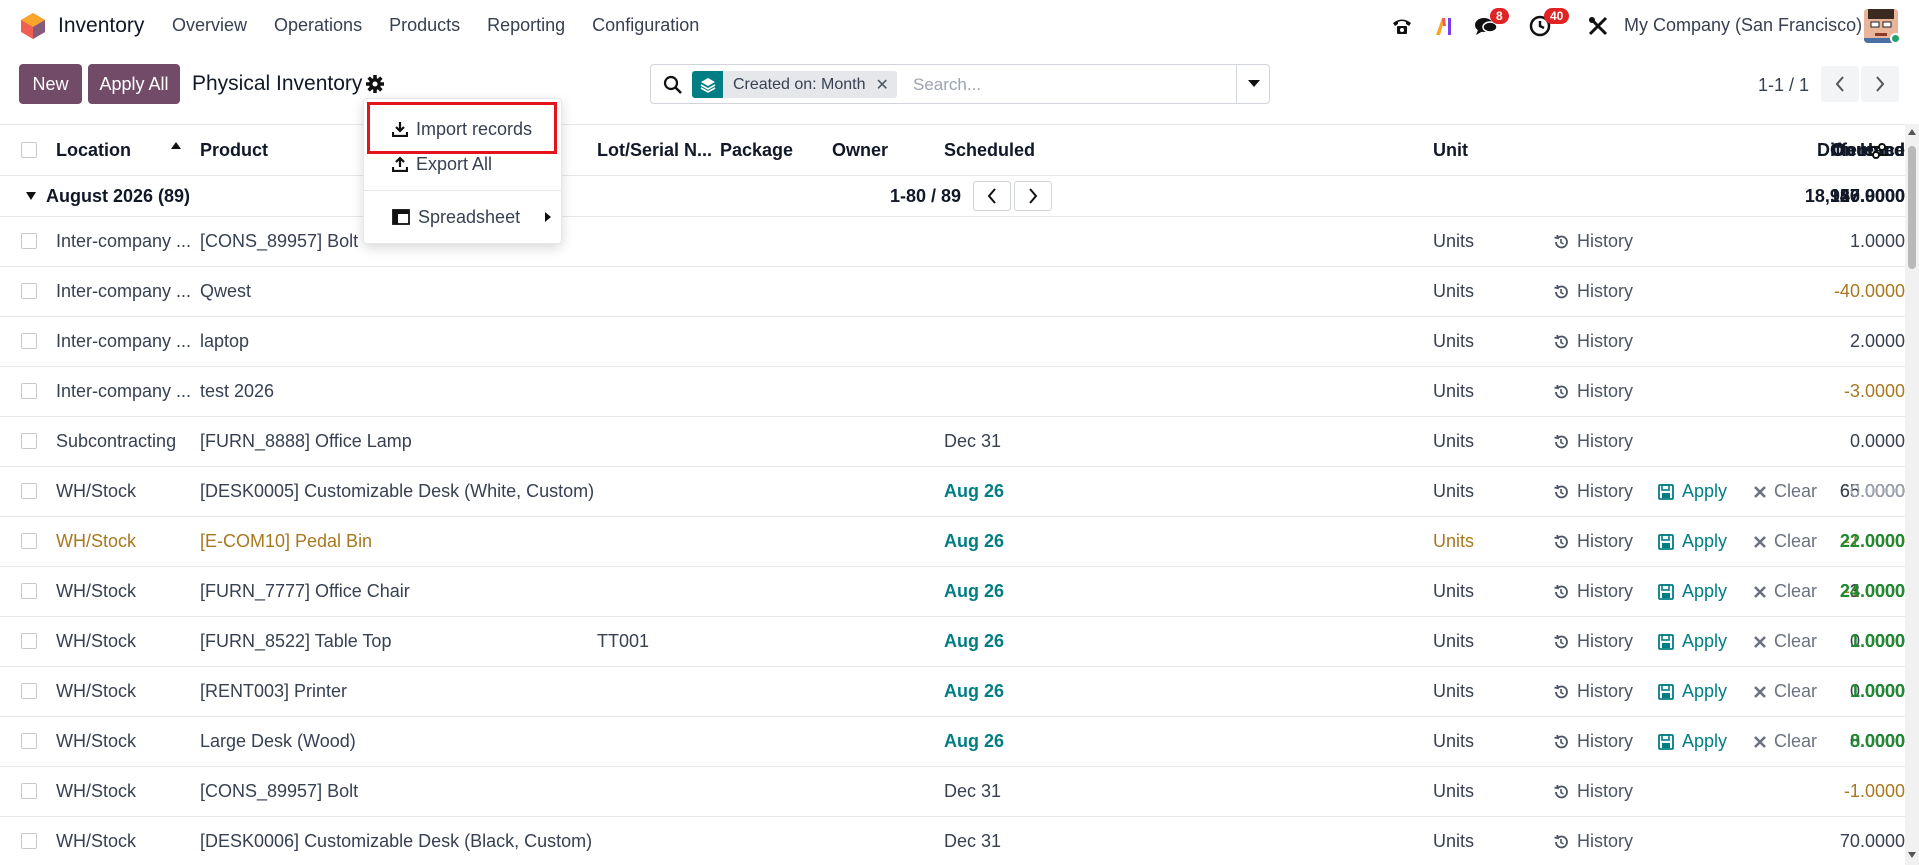  What do you see at coordinates (462, 217) in the screenshot?
I see `spreadsheet-menu-item: Spreadsheet` at bounding box center [462, 217].